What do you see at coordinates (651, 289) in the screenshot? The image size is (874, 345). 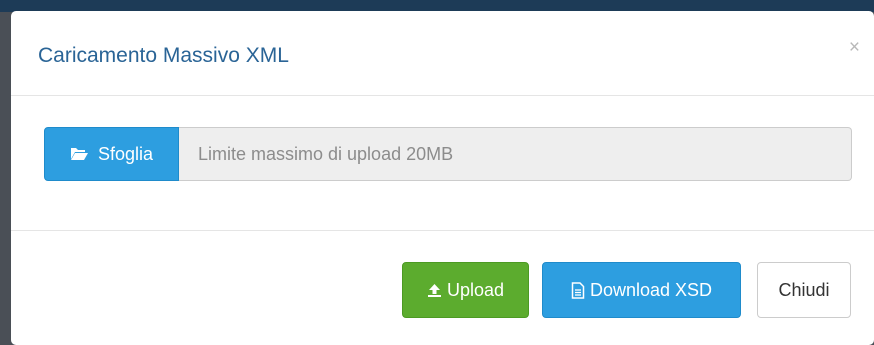 I see `download-xsd-label: Download XSD` at bounding box center [651, 289].